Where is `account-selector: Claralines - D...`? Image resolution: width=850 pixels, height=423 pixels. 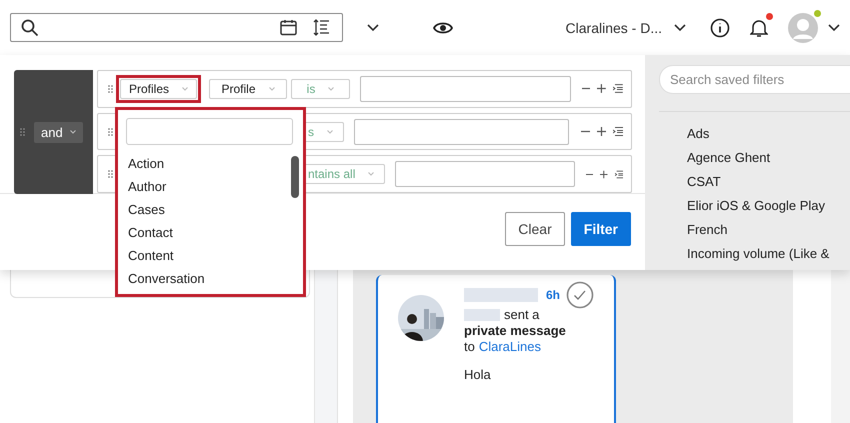 account-selector: Claralines - D... is located at coordinates (614, 28).